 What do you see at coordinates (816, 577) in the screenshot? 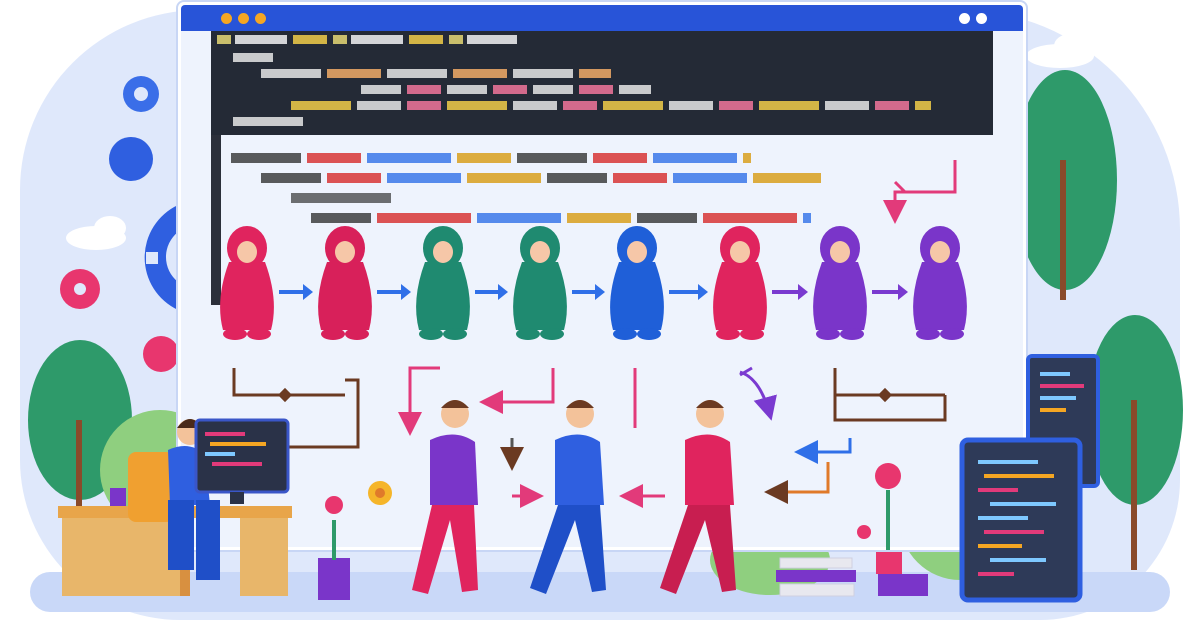
I see `book-stack` at bounding box center [816, 577].